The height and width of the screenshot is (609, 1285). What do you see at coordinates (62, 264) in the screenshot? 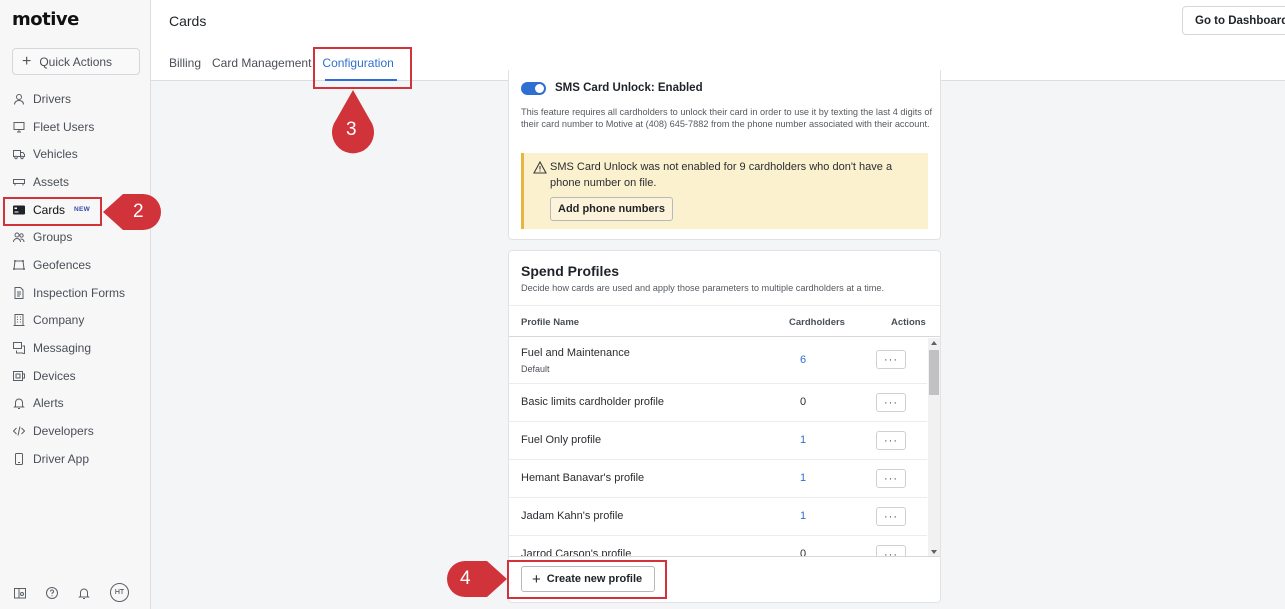
I see `sidebar-item-label: Geofences` at bounding box center [62, 264].